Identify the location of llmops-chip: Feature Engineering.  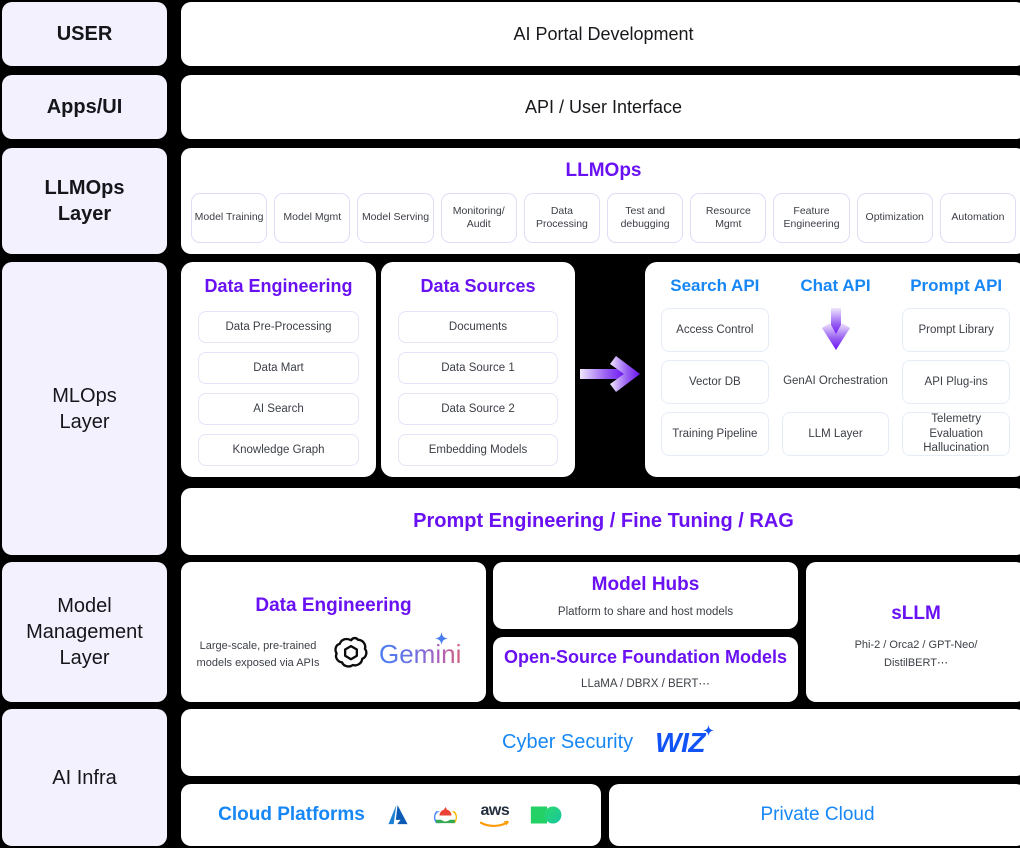
(811, 218).